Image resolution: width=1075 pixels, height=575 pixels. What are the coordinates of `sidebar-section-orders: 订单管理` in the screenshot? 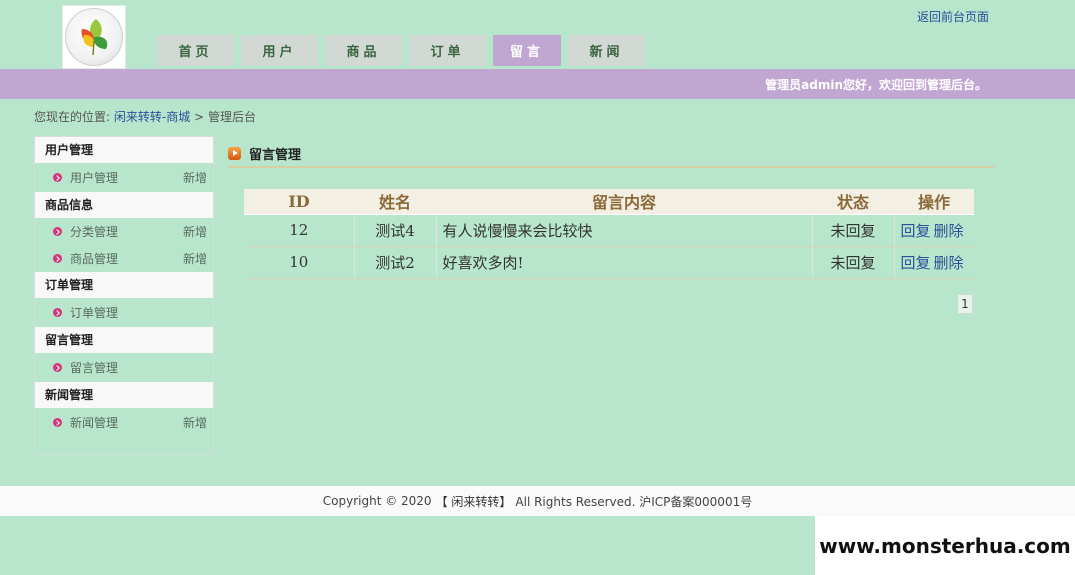 It's located at (124, 285).